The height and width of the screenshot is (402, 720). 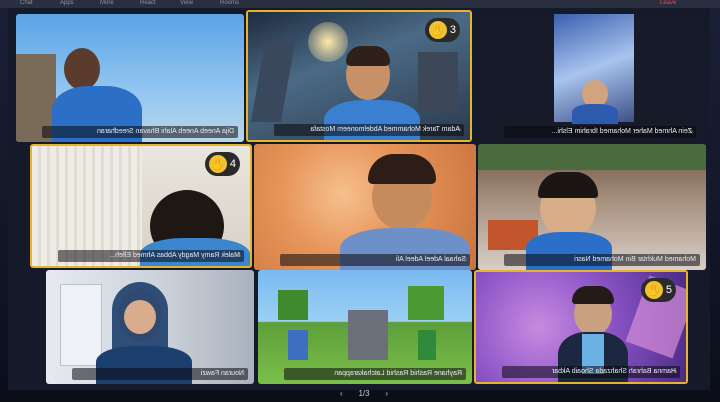 I want to click on participant-name: Sahaal Adeel Adeel Ali, so click(x=375, y=260).